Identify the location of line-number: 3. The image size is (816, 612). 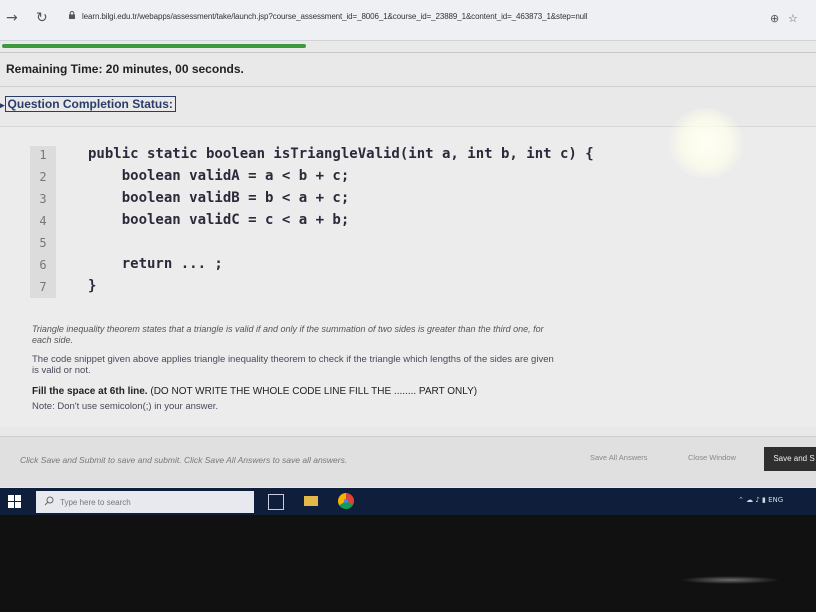
(43, 199).